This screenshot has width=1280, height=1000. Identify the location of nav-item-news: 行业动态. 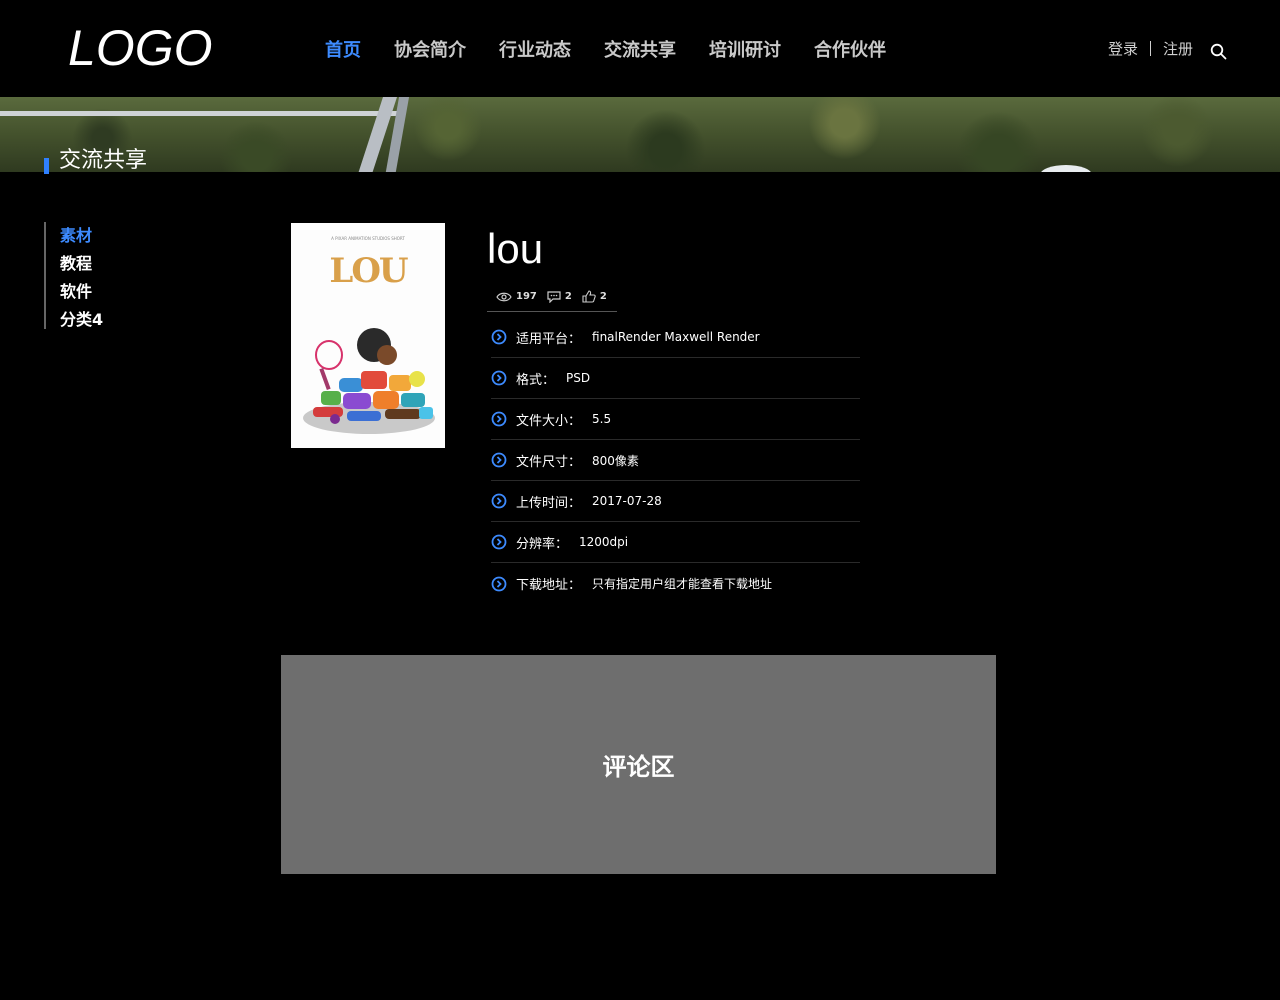
(535, 51).